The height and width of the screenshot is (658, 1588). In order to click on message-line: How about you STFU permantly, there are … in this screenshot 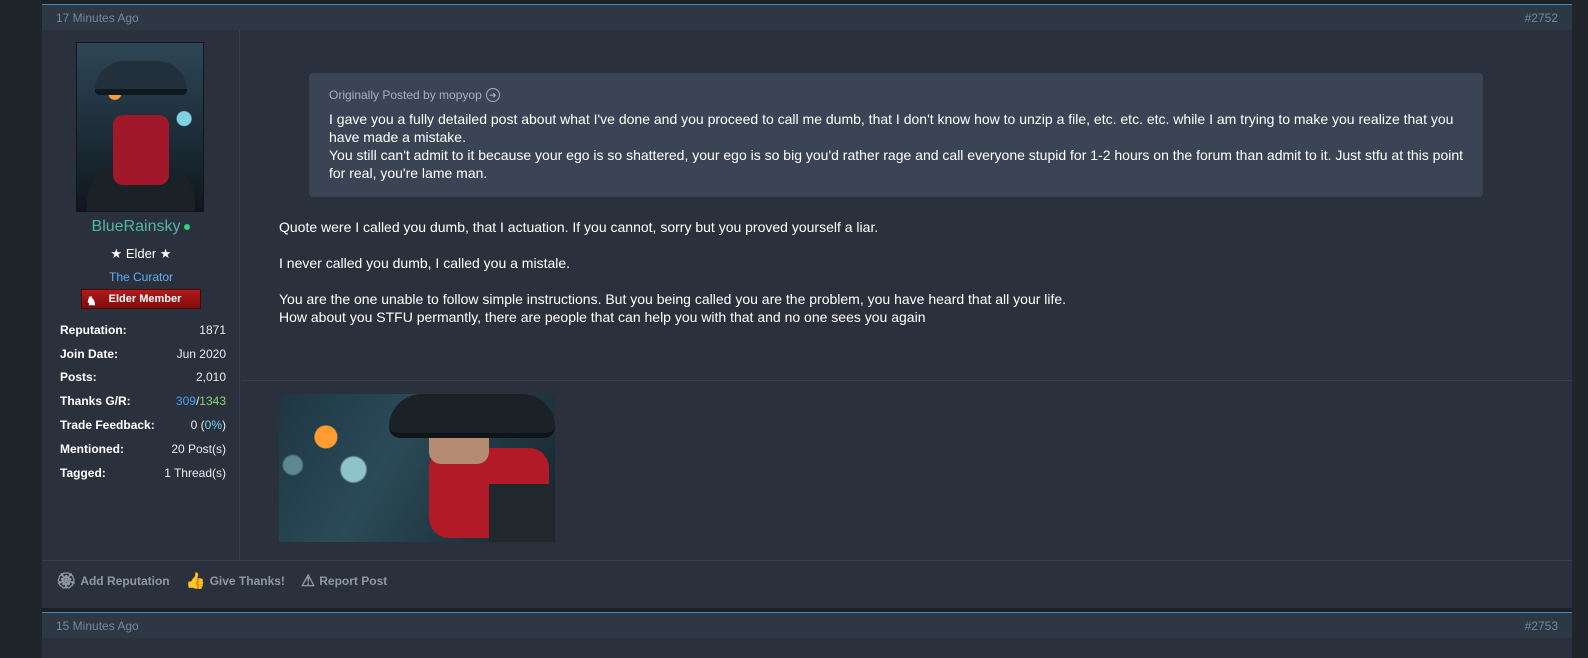, I will do `click(602, 317)`.